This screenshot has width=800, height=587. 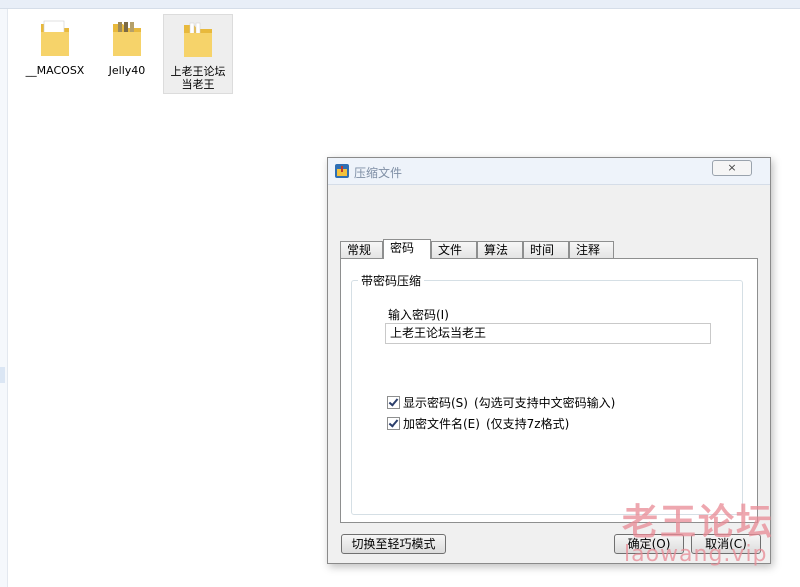 What do you see at coordinates (342, 171) in the screenshot?
I see `archive-app-icon` at bounding box center [342, 171].